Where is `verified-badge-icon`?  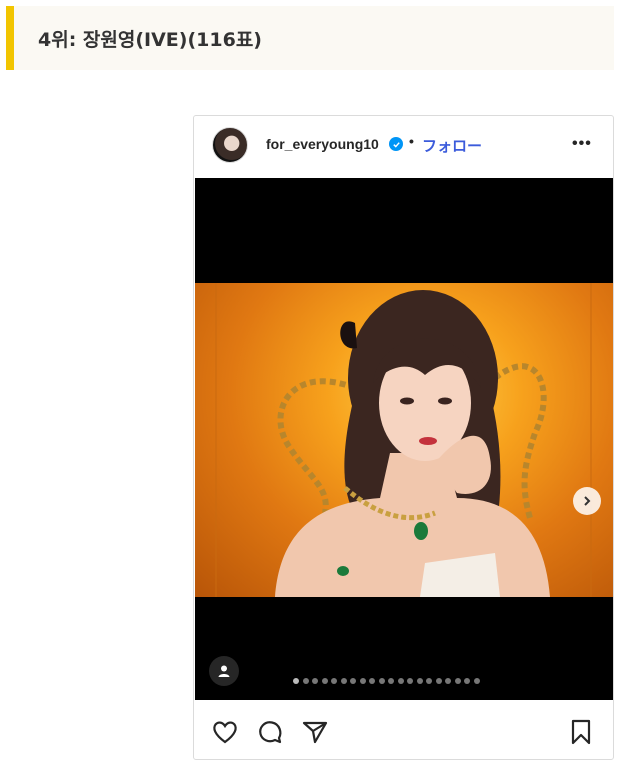
verified-badge-icon is located at coordinates (396, 144).